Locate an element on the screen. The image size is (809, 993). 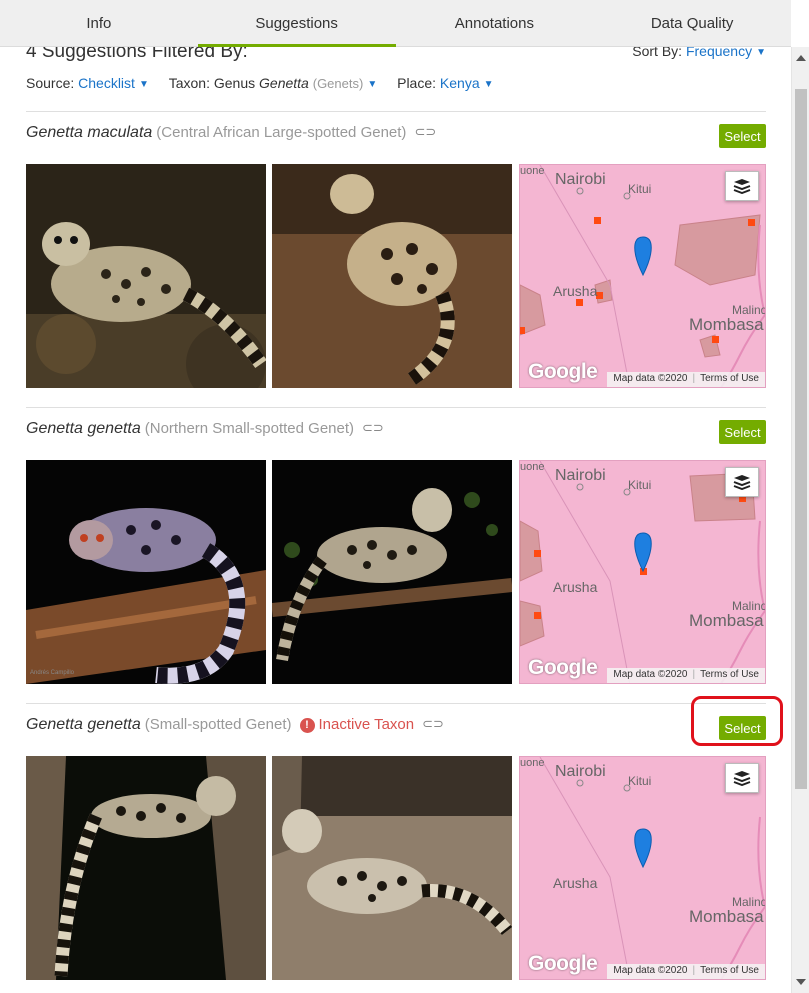
source-filter: Source: Checklist ▼ is located at coordinates (89, 83).